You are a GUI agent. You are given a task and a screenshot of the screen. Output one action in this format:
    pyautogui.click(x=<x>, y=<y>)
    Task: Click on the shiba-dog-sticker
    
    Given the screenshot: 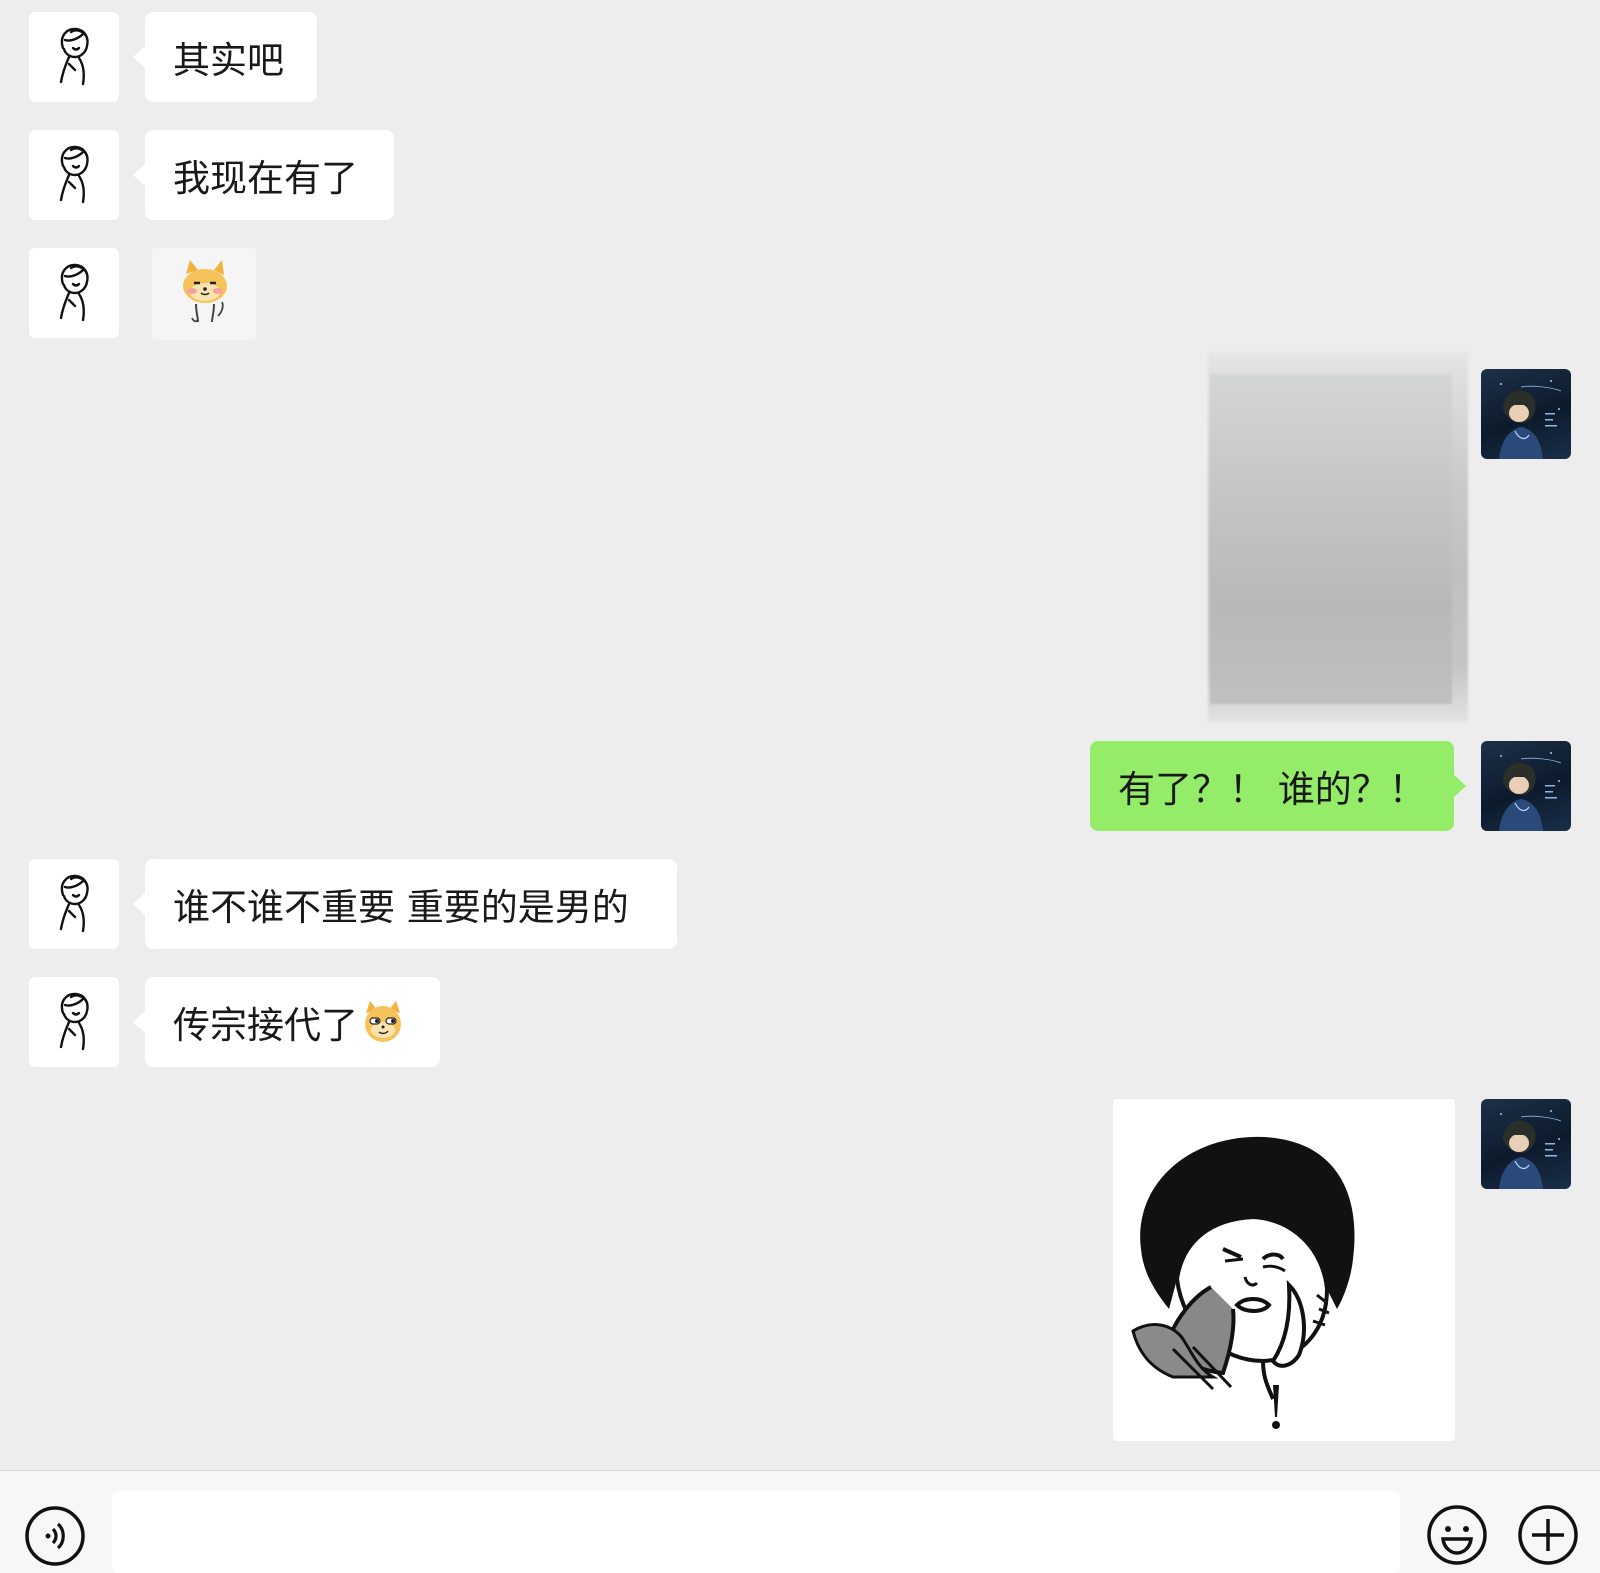 What is the action you would take?
    pyautogui.click(x=204, y=294)
    